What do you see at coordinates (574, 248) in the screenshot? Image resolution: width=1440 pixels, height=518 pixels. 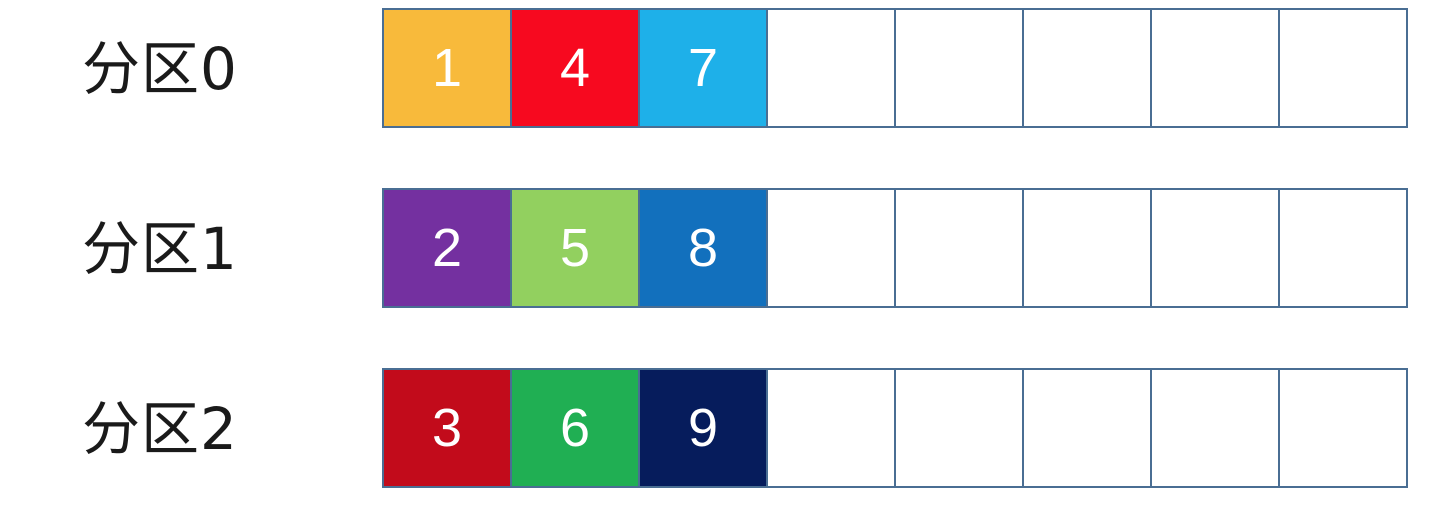 I see `partition-cell: 5` at bounding box center [574, 248].